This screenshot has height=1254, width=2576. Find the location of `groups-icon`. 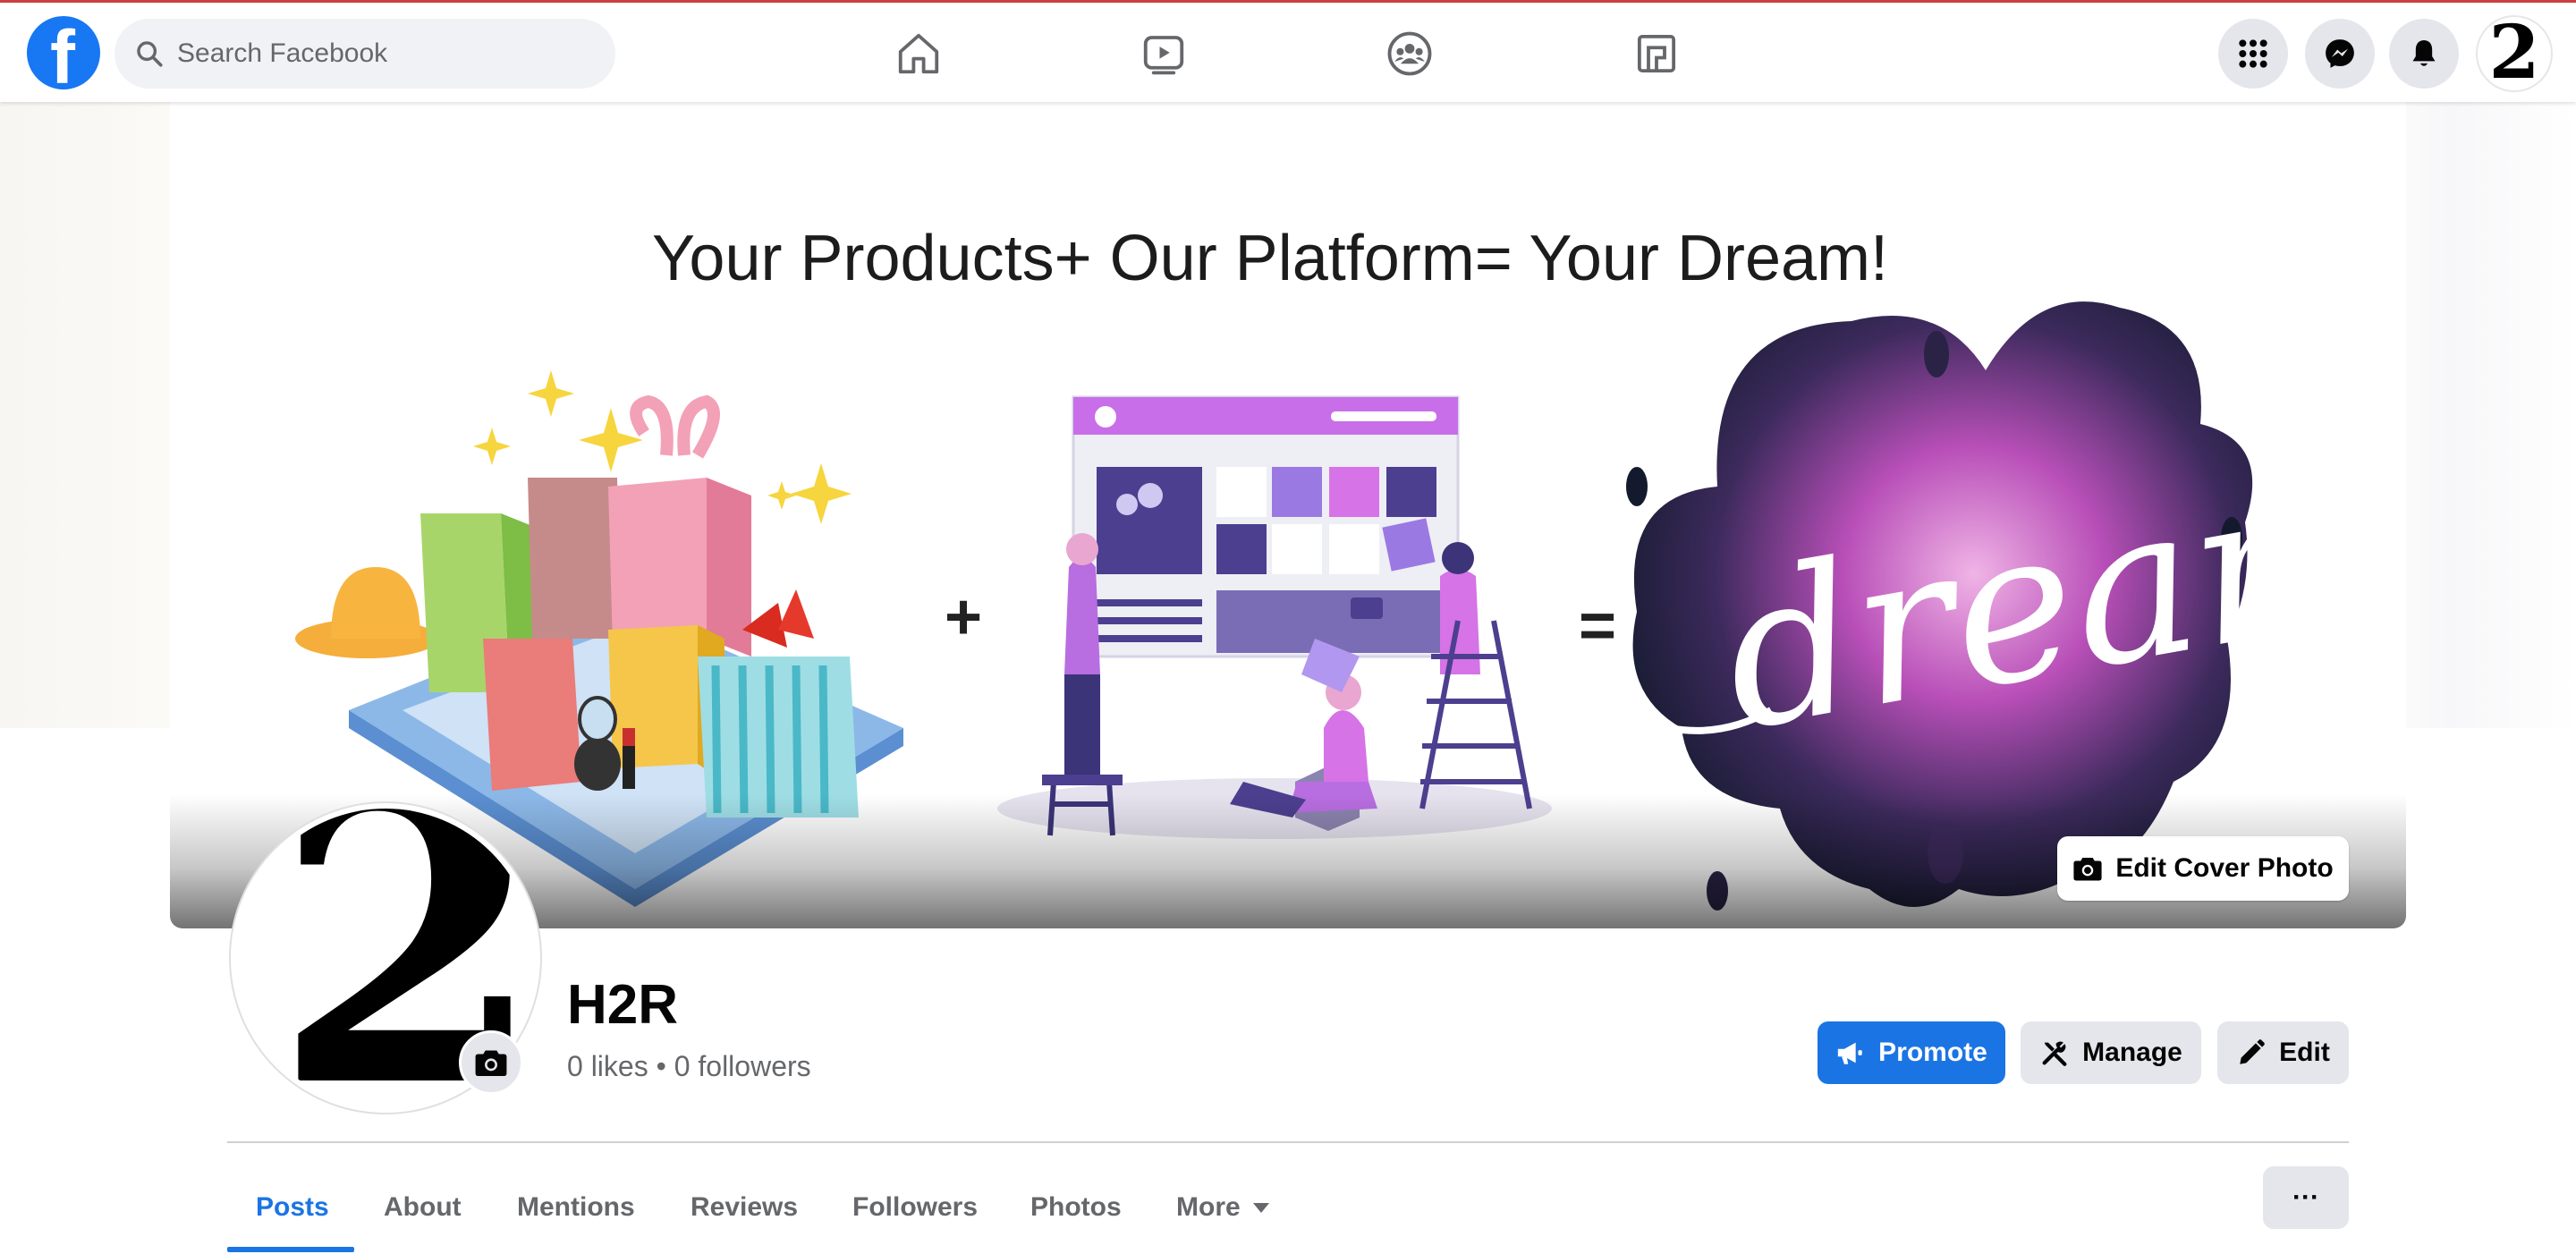

groups-icon is located at coordinates (1409, 53).